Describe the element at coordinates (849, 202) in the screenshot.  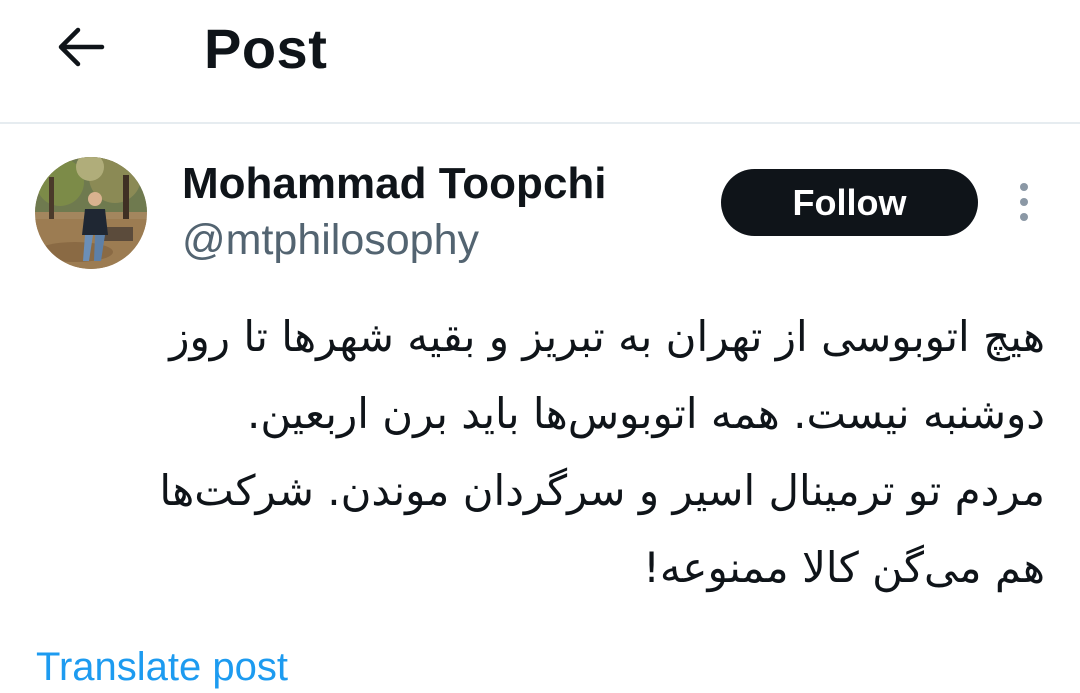
I see `follow-button: Follow` at that location.